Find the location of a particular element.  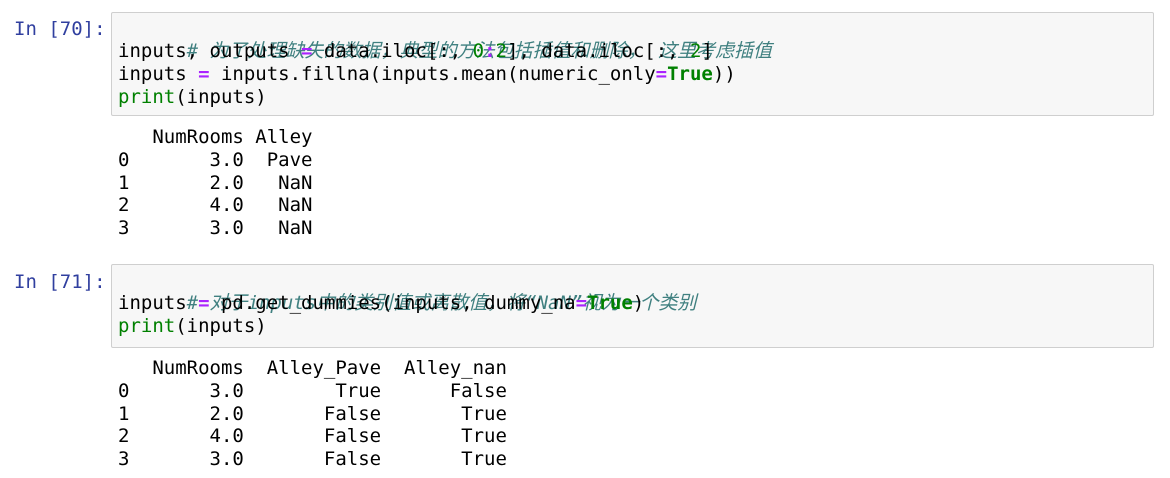

output-line: NumRooms Alley is located at coordinates (215, 137).